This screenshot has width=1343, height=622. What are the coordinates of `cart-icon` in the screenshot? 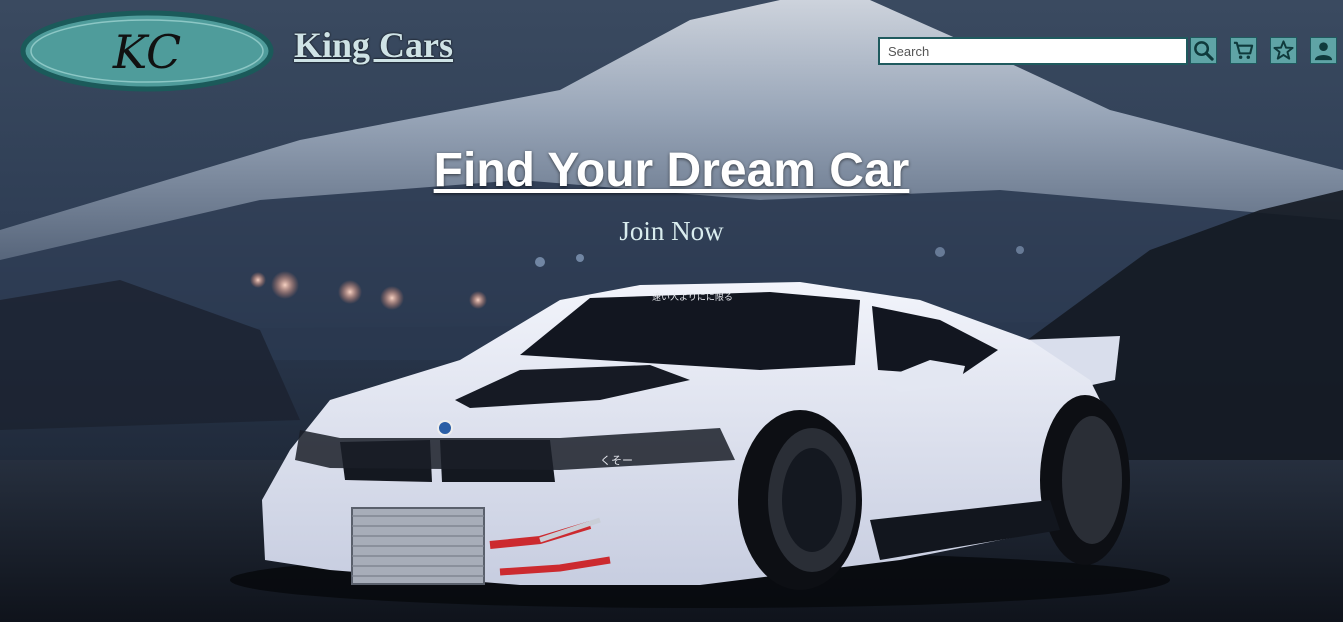 It's located at (1243, 50).